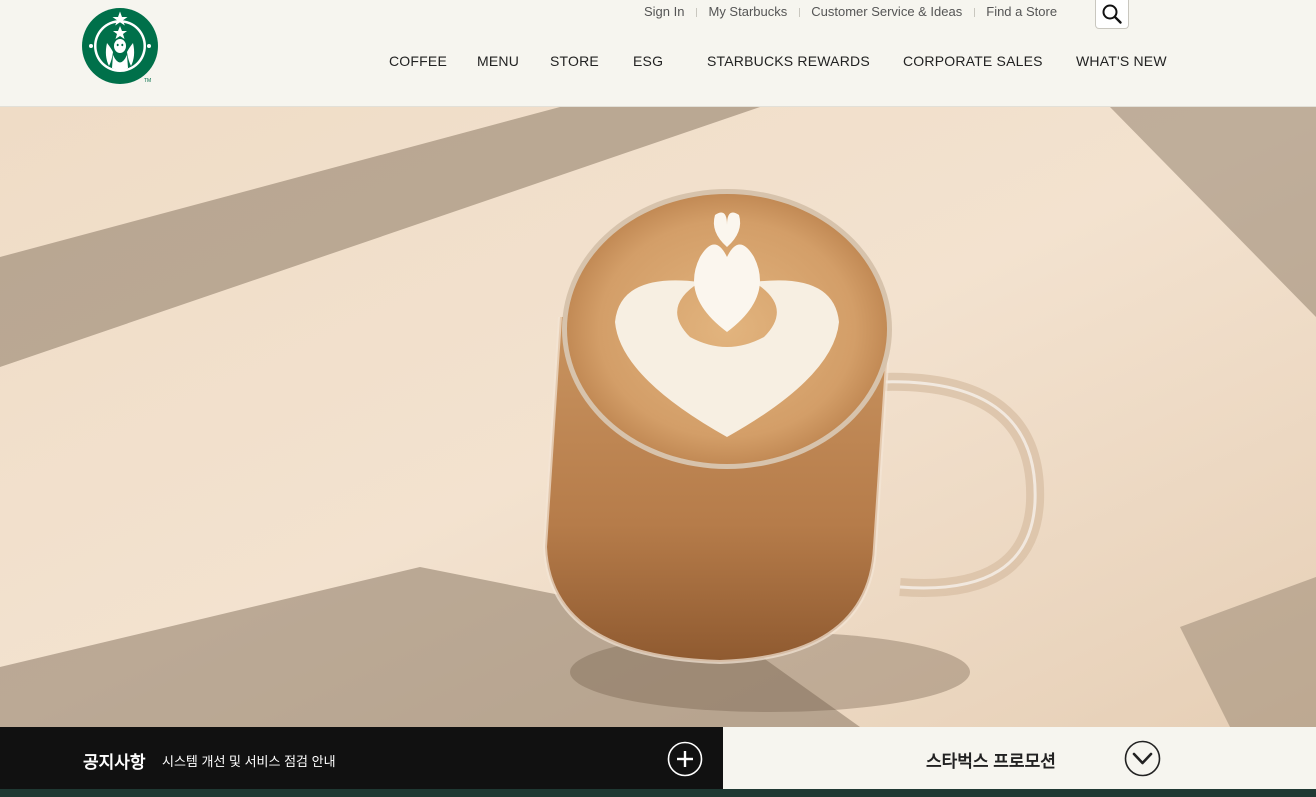  What do you see at coordinates (361, 758) in the screenshot?
I see `notice-bar: 공지사항 시스템 개선 및 서비스 점검 안내` at bounding box center [361, 758].